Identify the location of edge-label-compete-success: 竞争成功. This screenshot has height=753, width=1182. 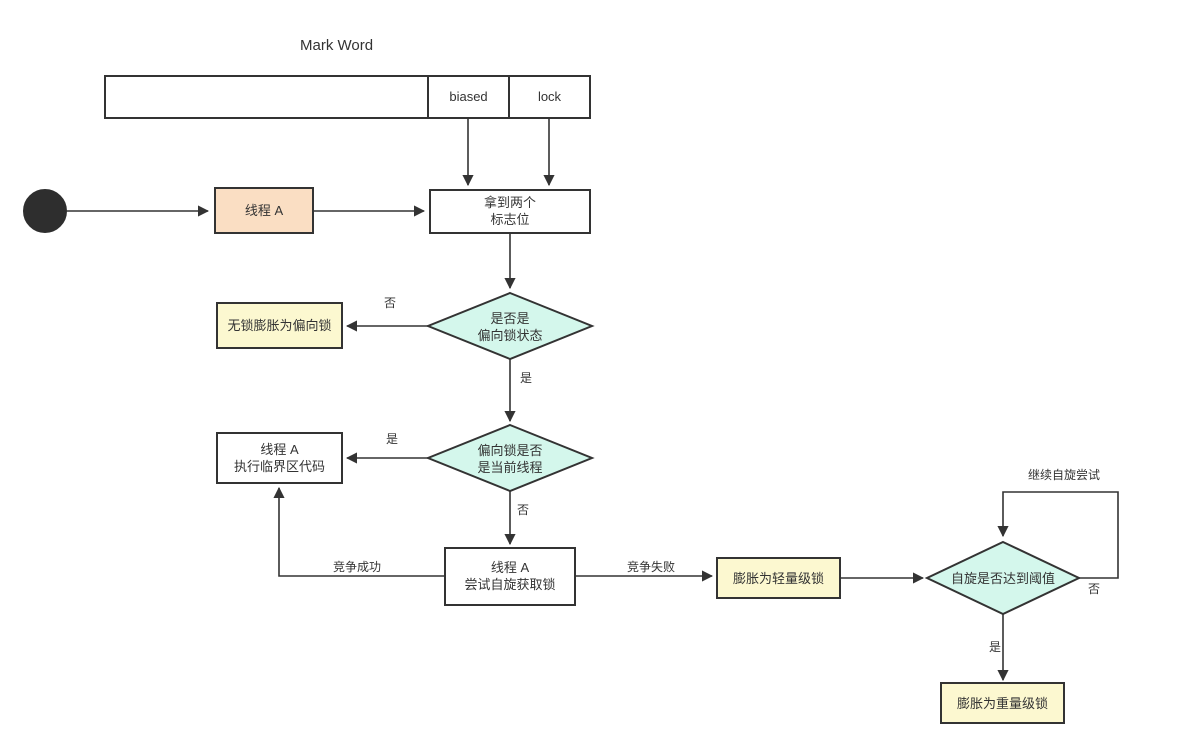
(356, 567).